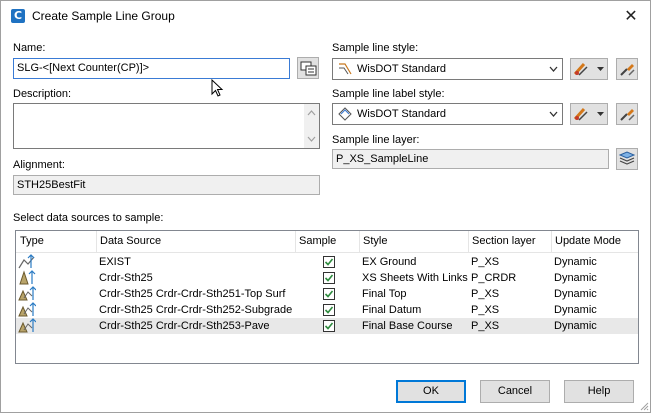  I want to click on style-cell: Final Base Course, so click(407, 326).